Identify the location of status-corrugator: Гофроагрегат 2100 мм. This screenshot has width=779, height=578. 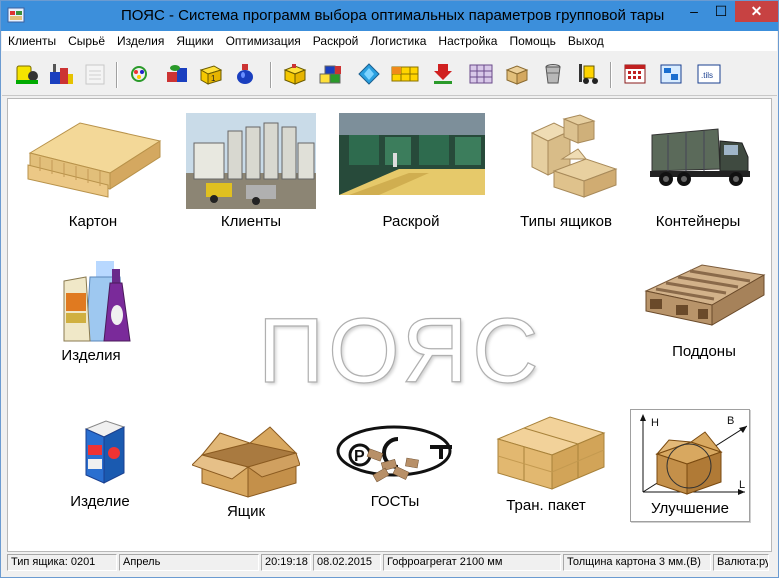
(472, 562).